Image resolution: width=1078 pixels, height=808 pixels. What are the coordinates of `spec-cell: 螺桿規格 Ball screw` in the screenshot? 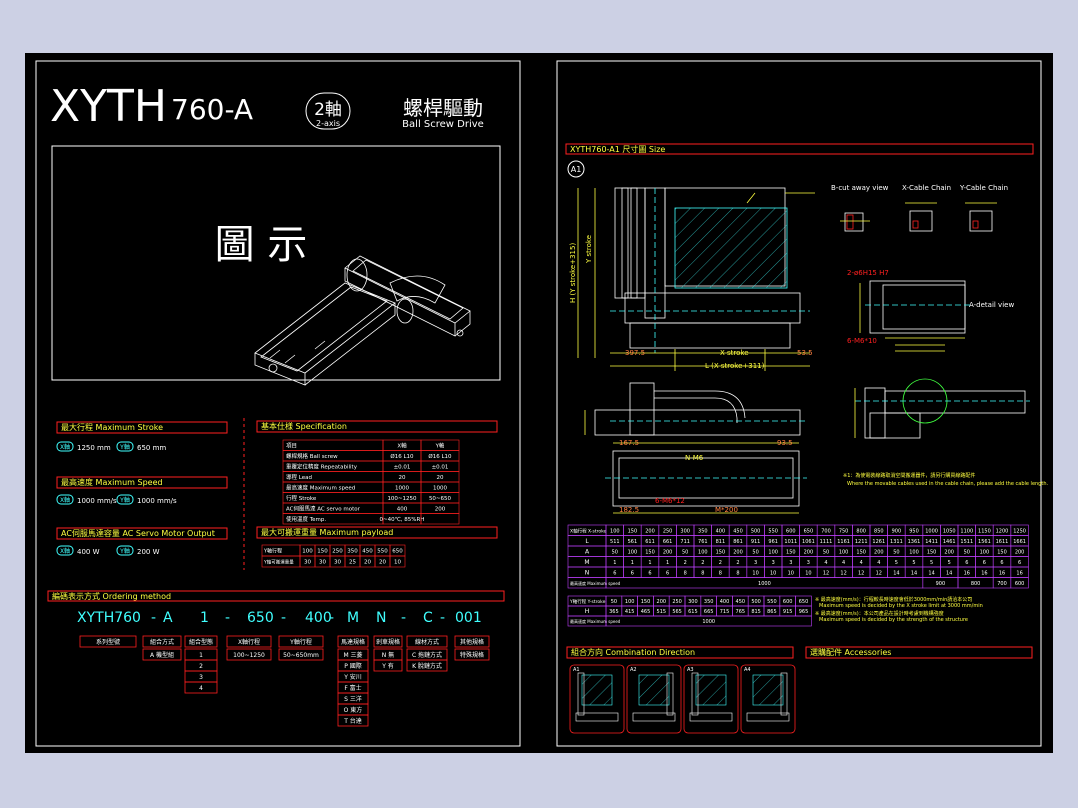 It's located at (312, 456).